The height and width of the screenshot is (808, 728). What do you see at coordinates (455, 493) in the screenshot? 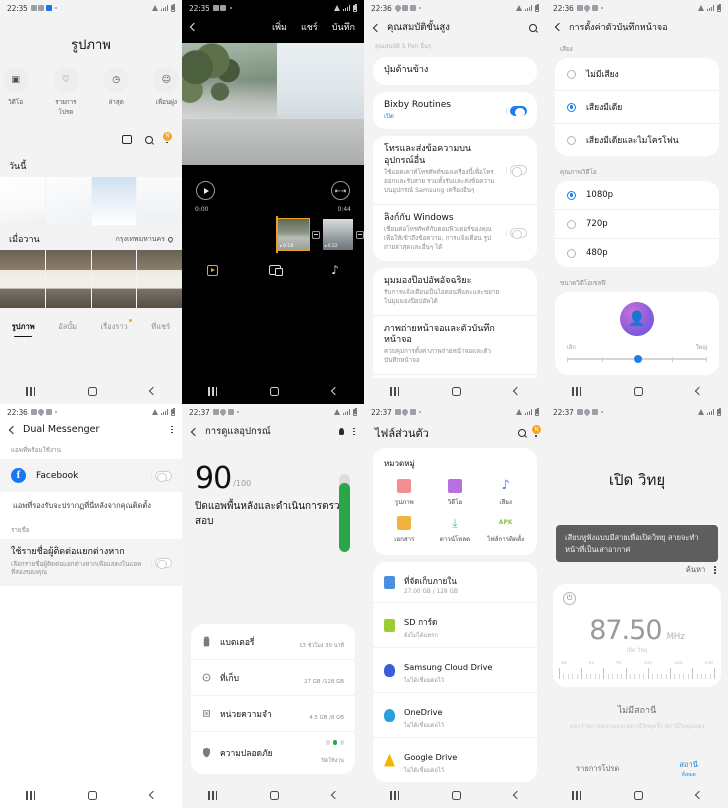
I see `category-videos: วิดีโอ` at bounding box center [455, 493].